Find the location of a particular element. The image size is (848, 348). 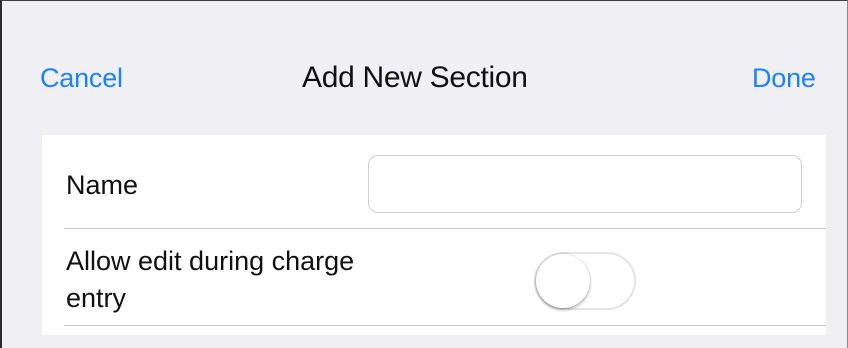

toggle-knob is located at coordinates (563, 281).